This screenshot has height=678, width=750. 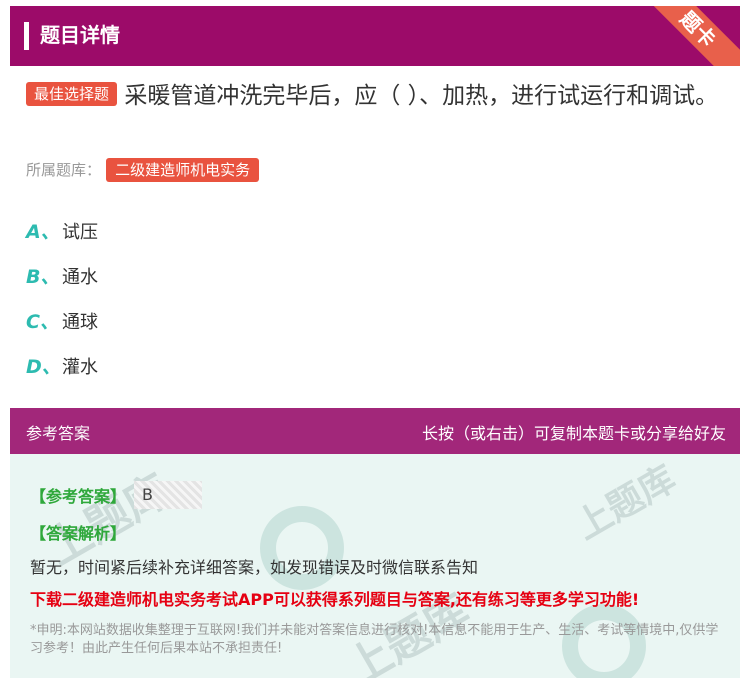 I want to click on question-text: 采暖管道冲洗完毕后，应（ ）、加热，进行试运行和调试。, so click(x=421, y=96).